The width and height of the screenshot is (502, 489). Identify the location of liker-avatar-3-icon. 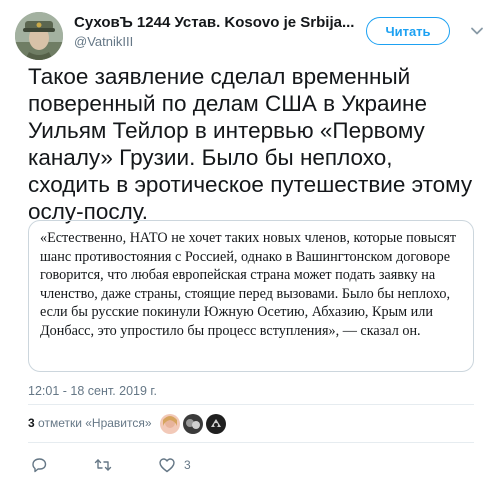
(216, 424).